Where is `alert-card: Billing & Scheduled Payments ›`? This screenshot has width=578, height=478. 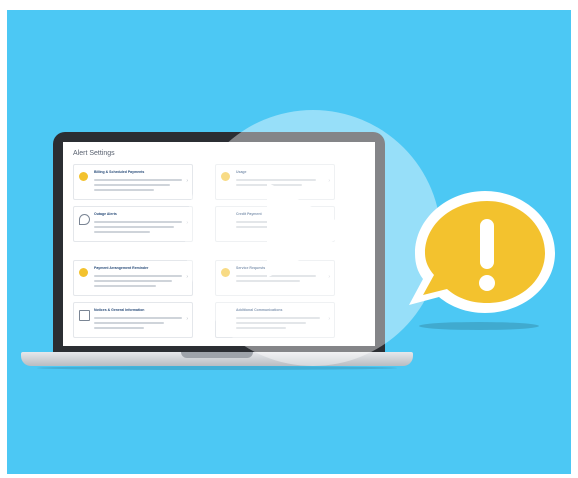
alert-card: Billing & Scheduled Payments › is located at coordinates (133, 182).